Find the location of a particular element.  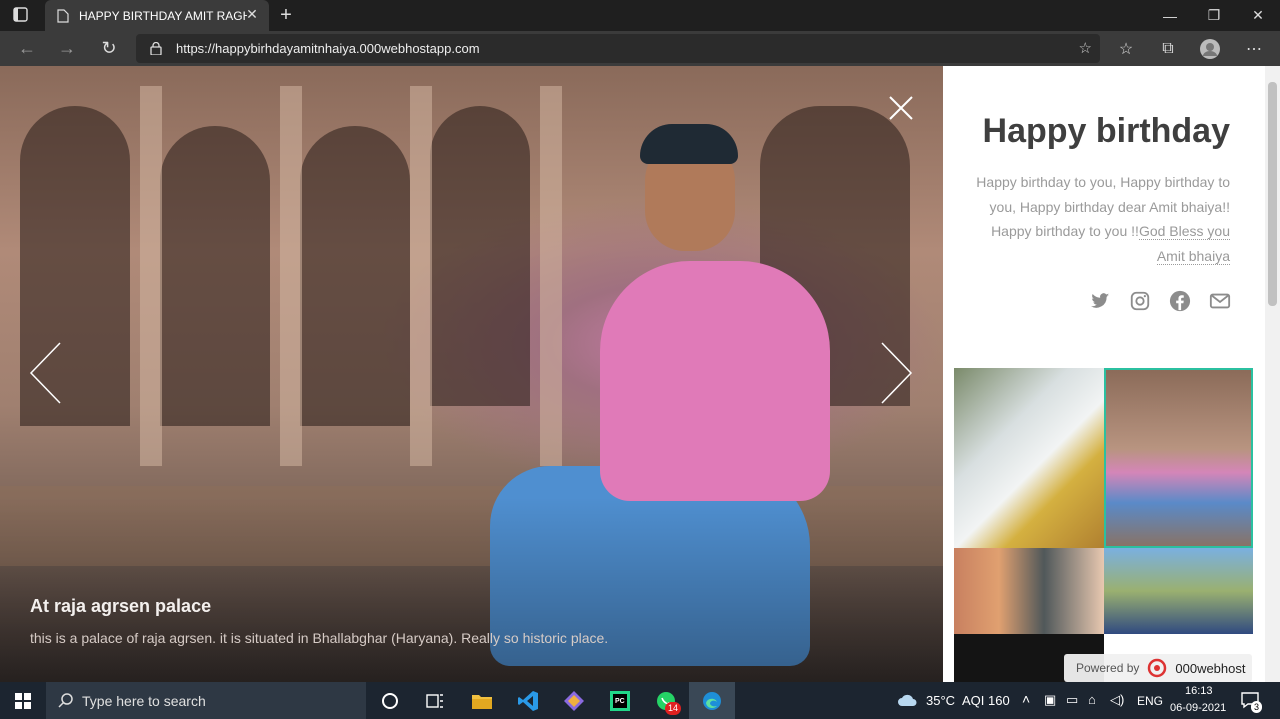

email-icon is located at coordinates (1220, 301).